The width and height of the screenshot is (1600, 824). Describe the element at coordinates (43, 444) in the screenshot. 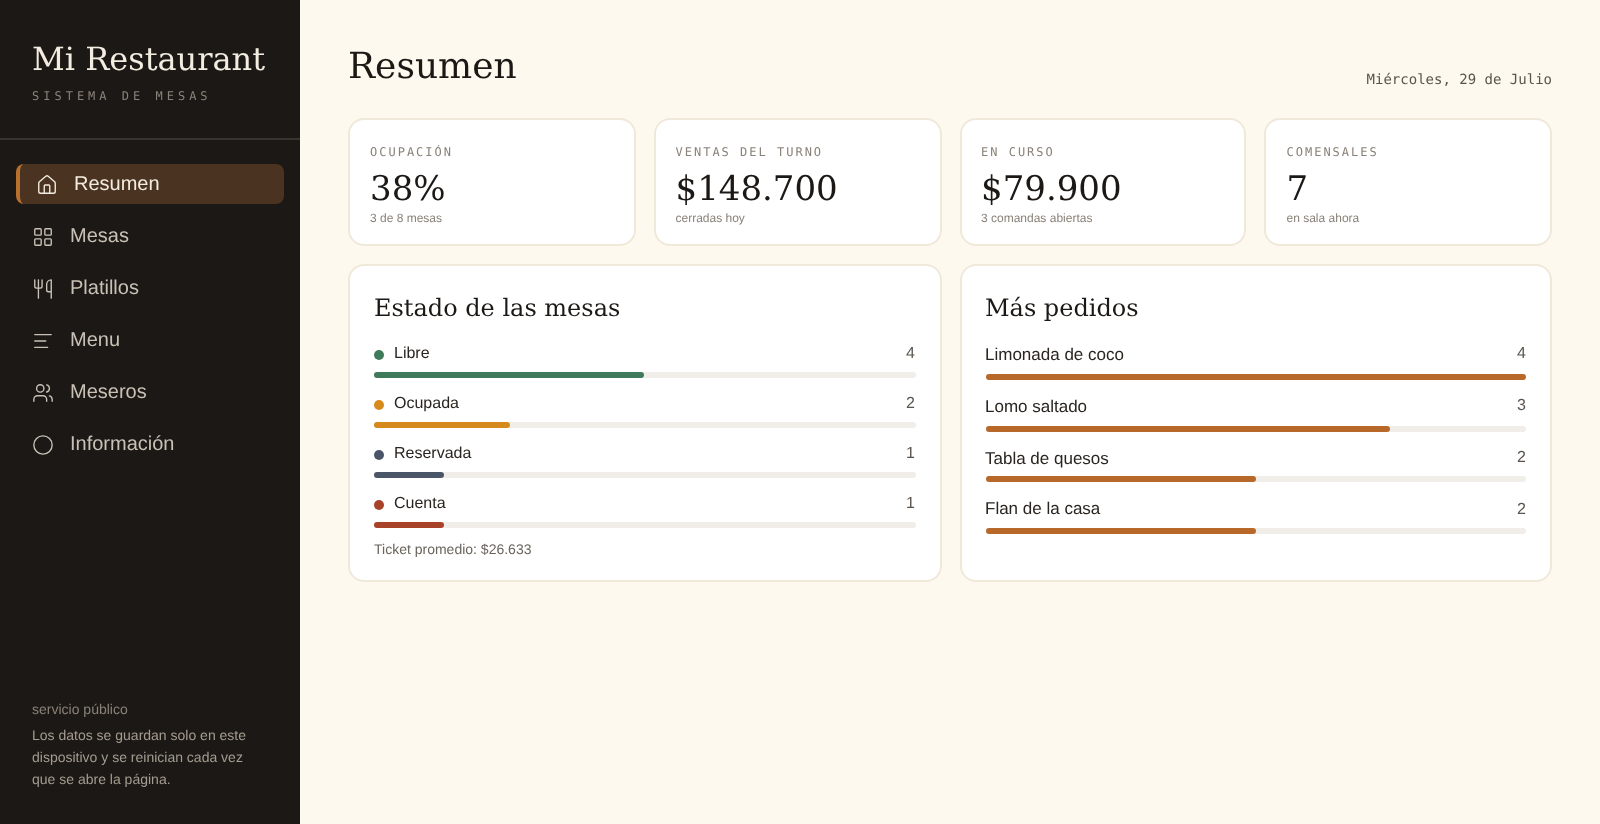

I see `circle-icon` at that location.